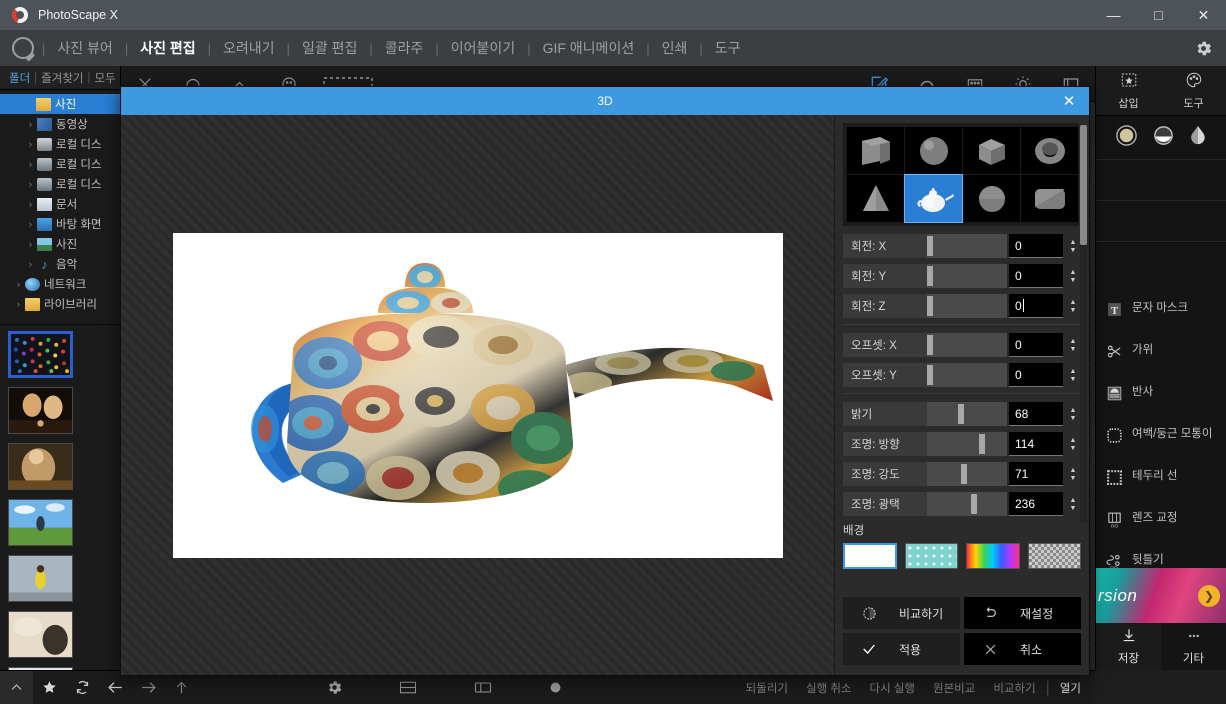  What do you see at coordinates (1203, 15) in the screenshot?
I see `close-button: ✕` at bounding box center [1203, 15].